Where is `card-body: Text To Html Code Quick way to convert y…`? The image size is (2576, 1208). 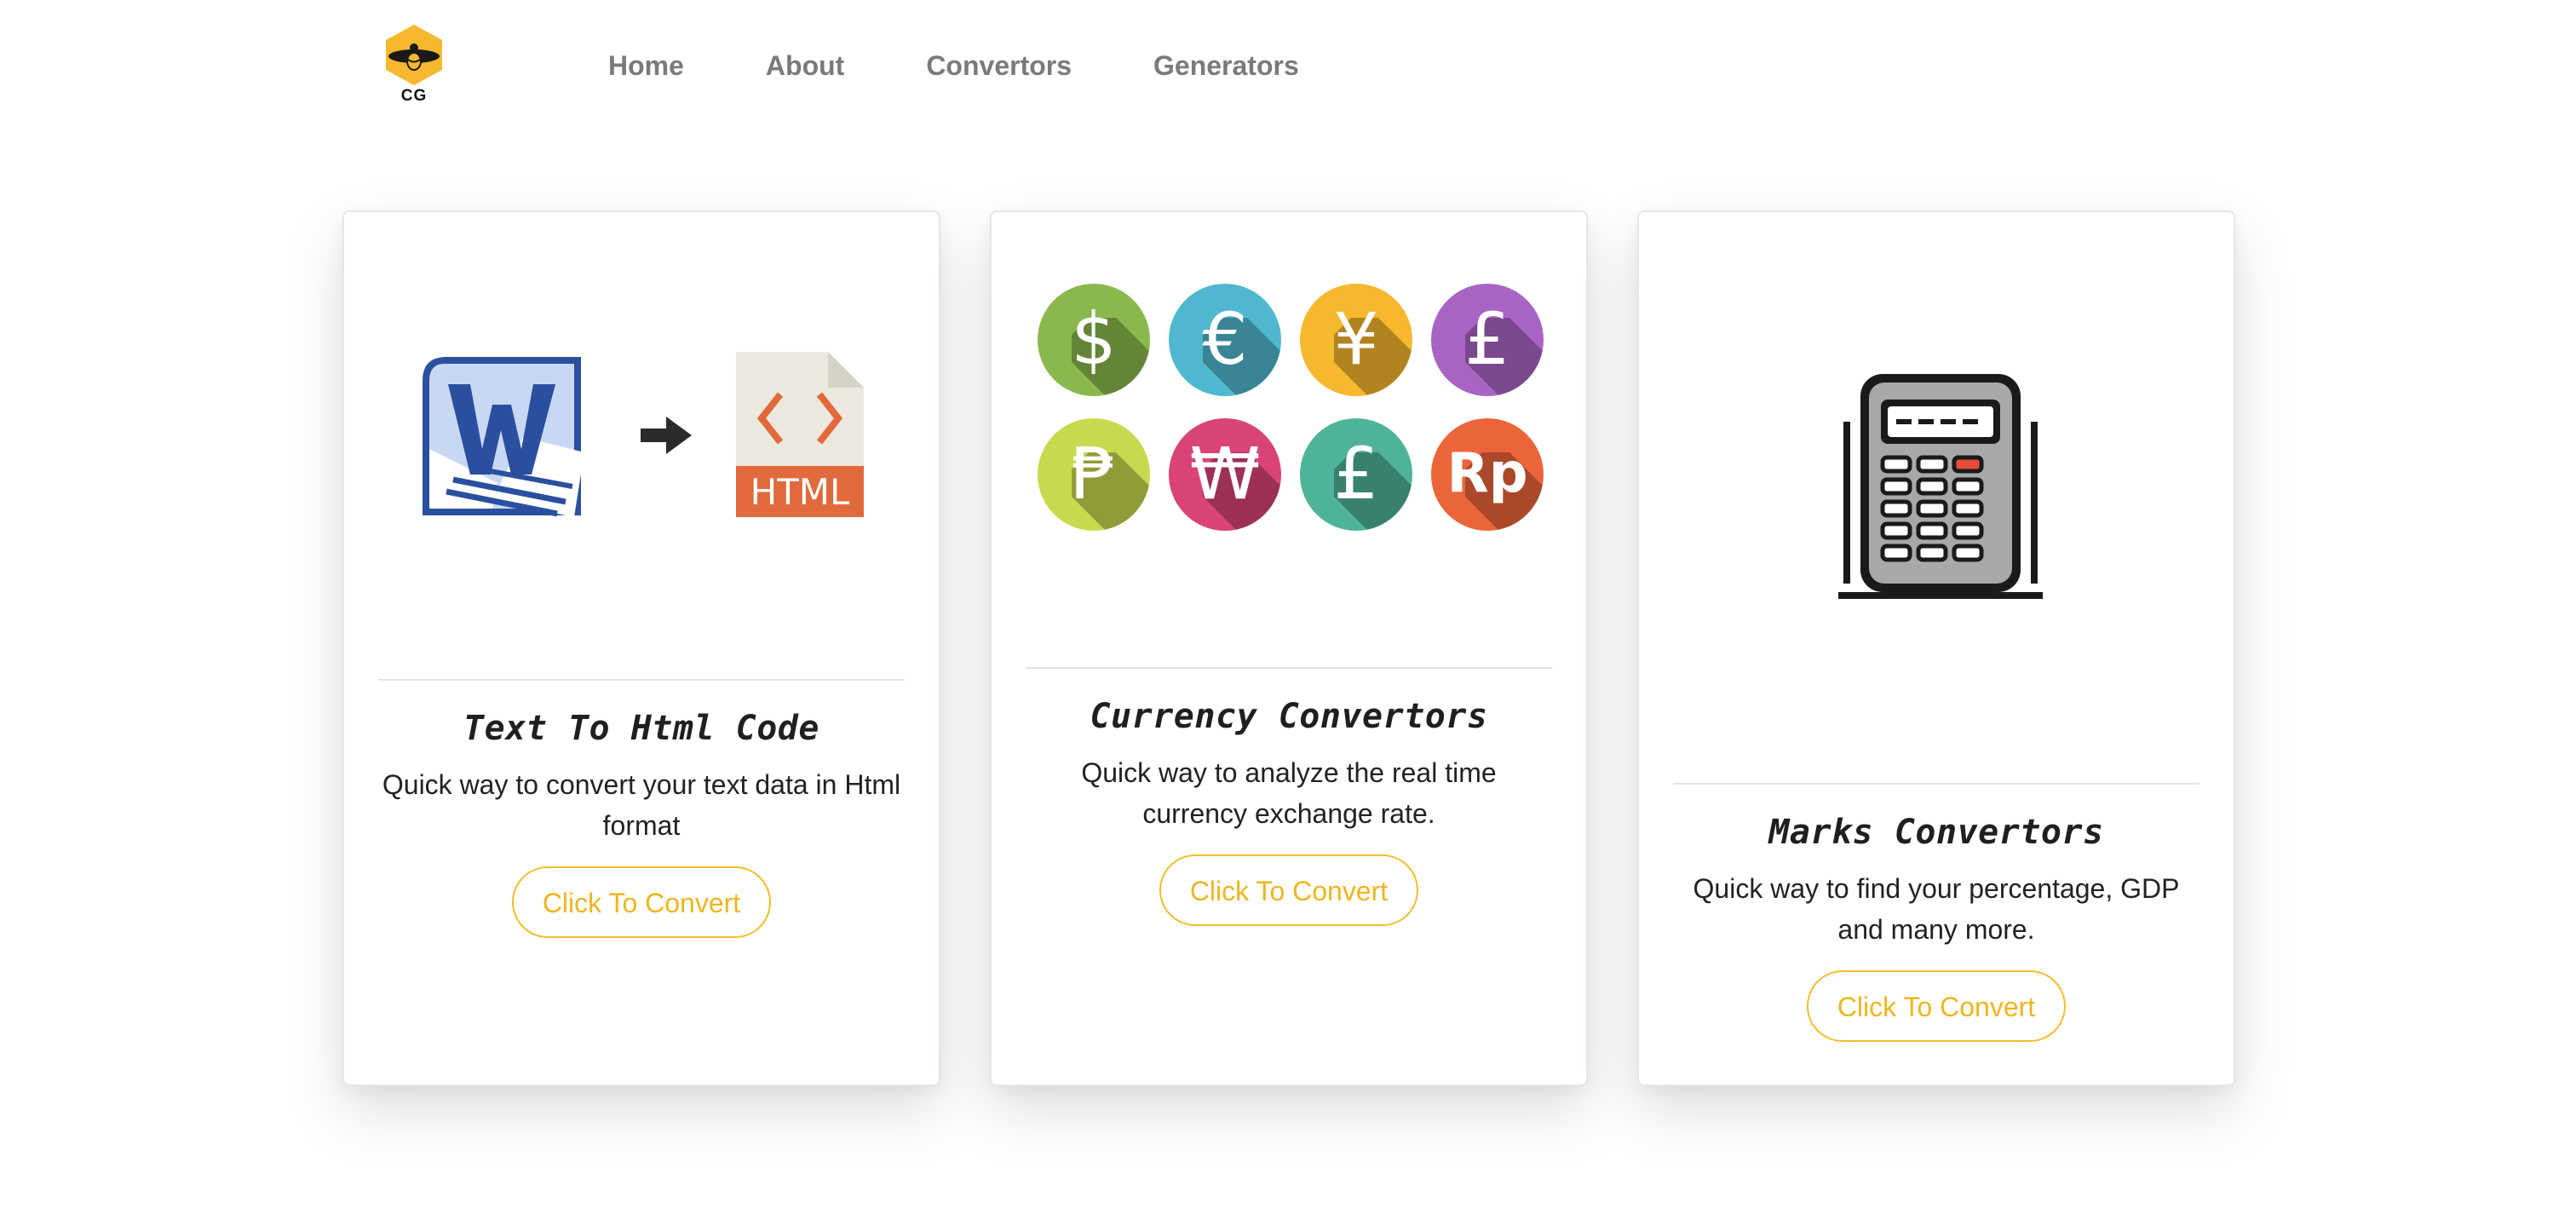
card-body: Text To Html Code Quick way to convert y… is located at coordinates (641, 821).